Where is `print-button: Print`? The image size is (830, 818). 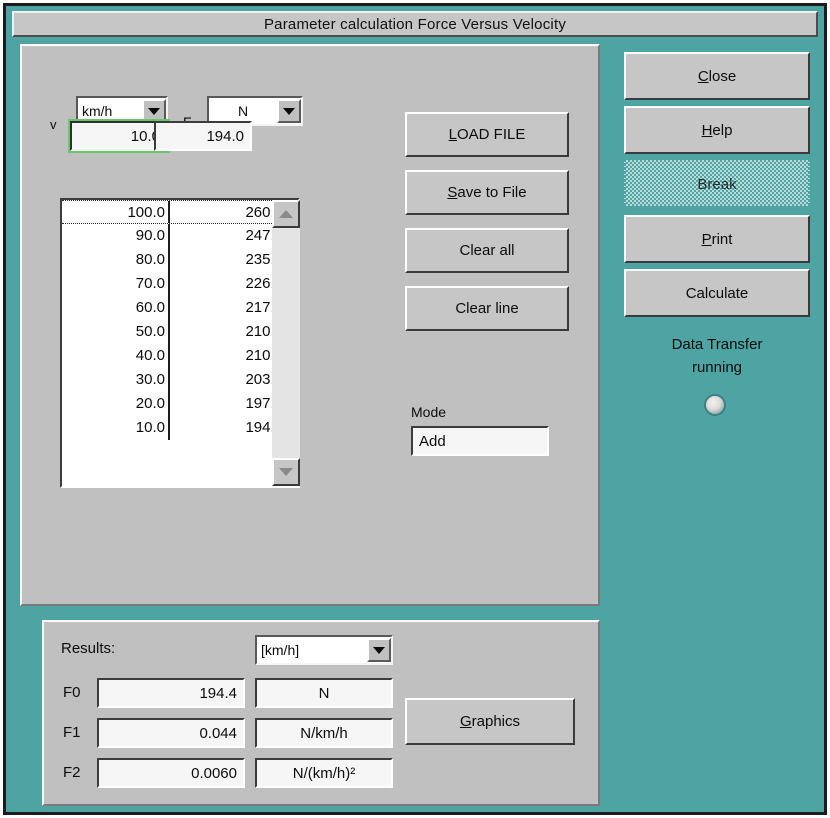 print-button: Print is located at coordinates (717, 239).